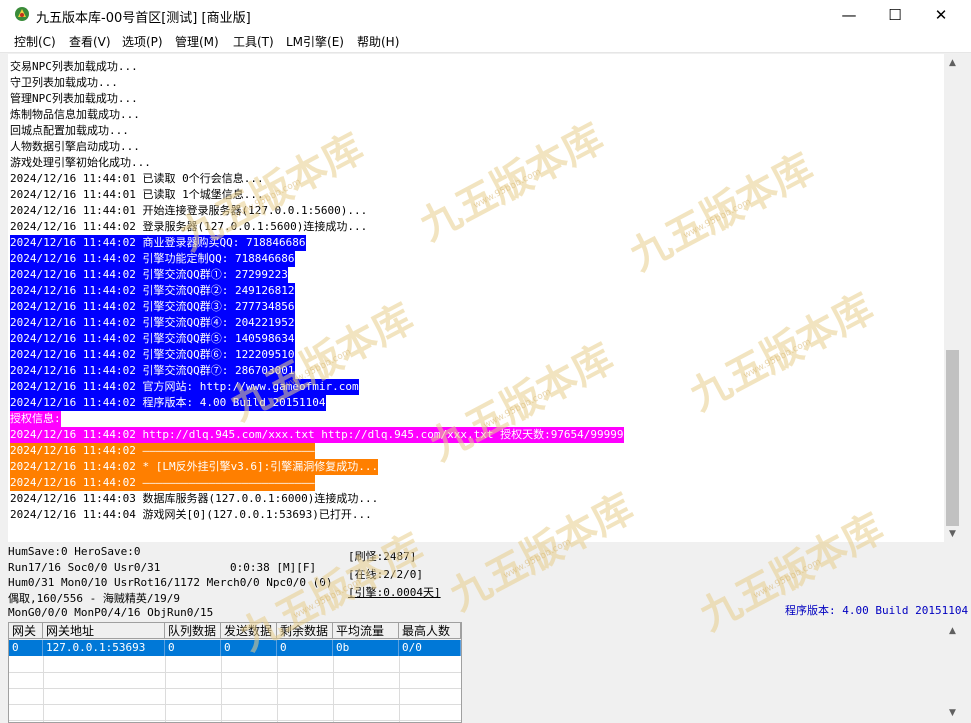  I want to click on menu-manage: 管理(M), so click(197, 41).